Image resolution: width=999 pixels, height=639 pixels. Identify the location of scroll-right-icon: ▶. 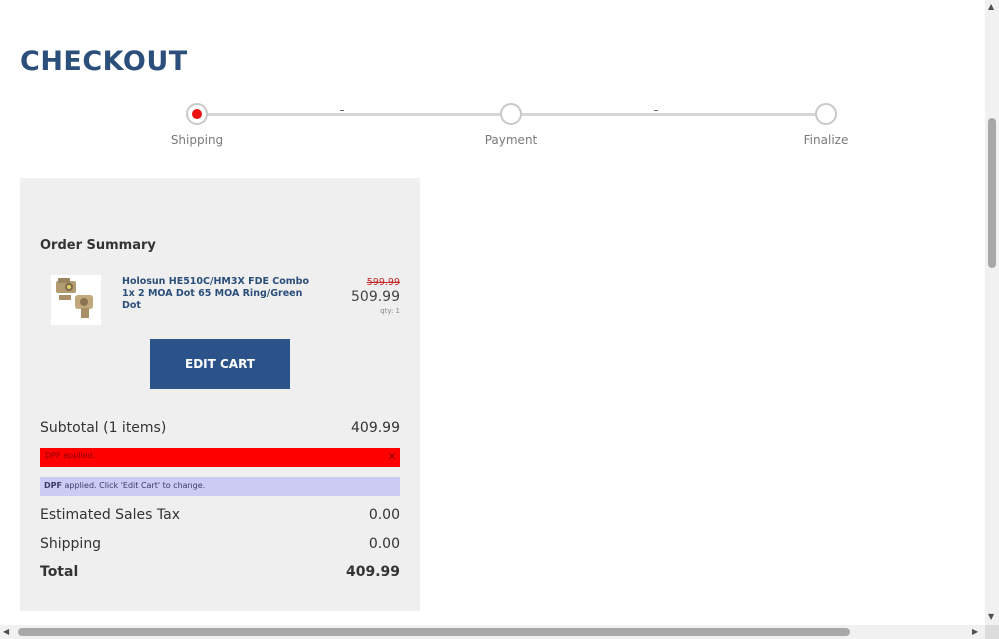
(975, 631).